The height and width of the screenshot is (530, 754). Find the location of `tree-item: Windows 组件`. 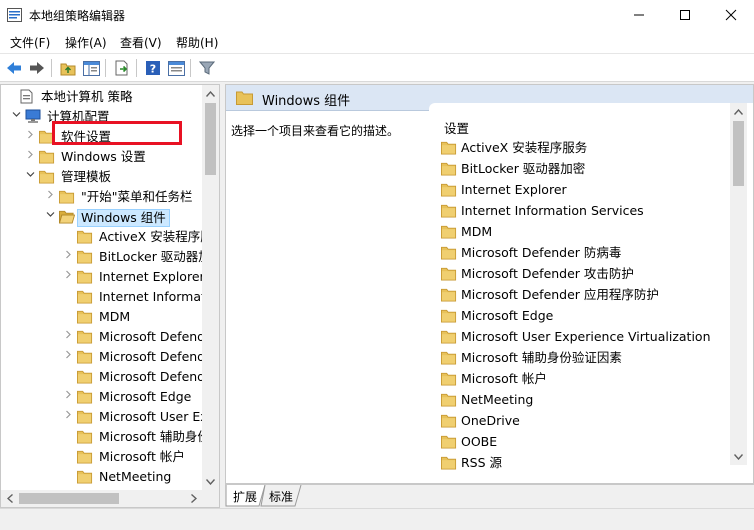

tree-item: Windows 组件 is located at coordinates (102, 217).